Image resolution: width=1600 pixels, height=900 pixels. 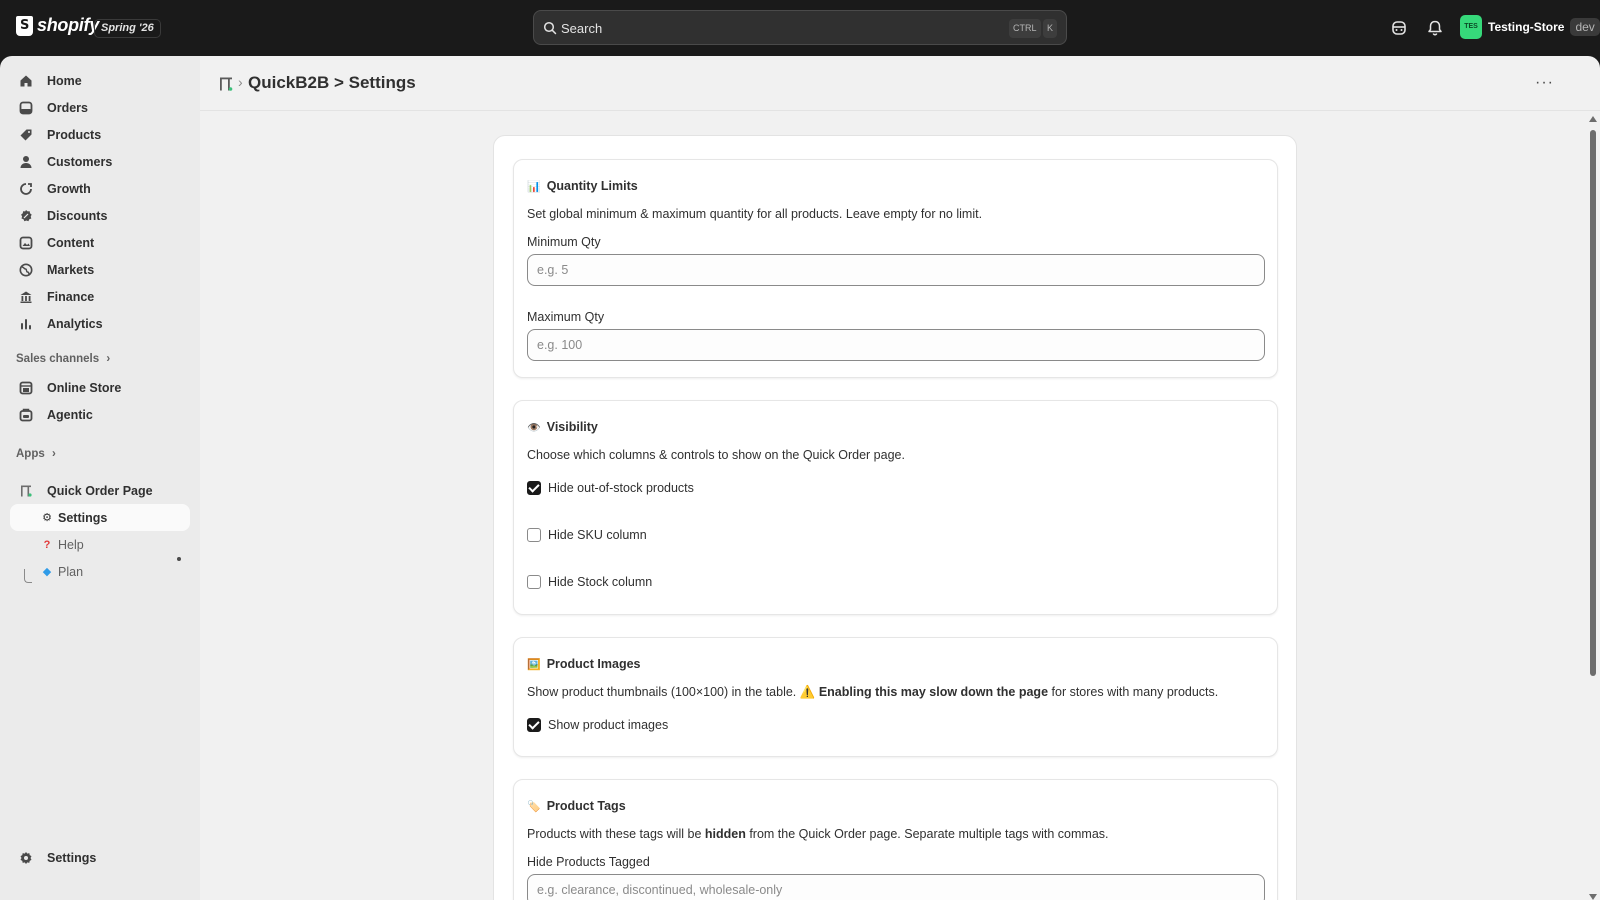 What do you see at coordinates (100, 544) in the screenshot?
I see `sidebar-subitem-help: ? Help` at bounding box center [100, 544].